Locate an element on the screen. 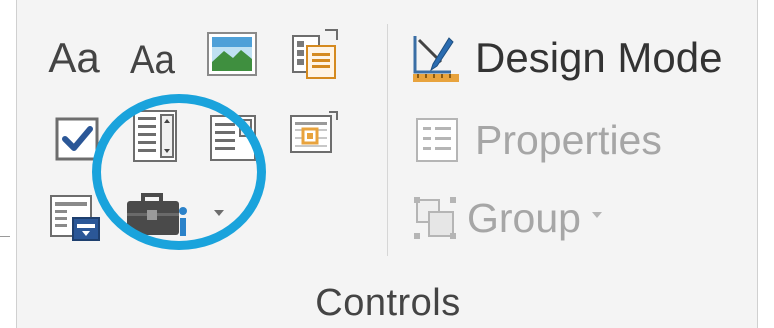  legacy-tools-icon is located at coordinates (157, 214).